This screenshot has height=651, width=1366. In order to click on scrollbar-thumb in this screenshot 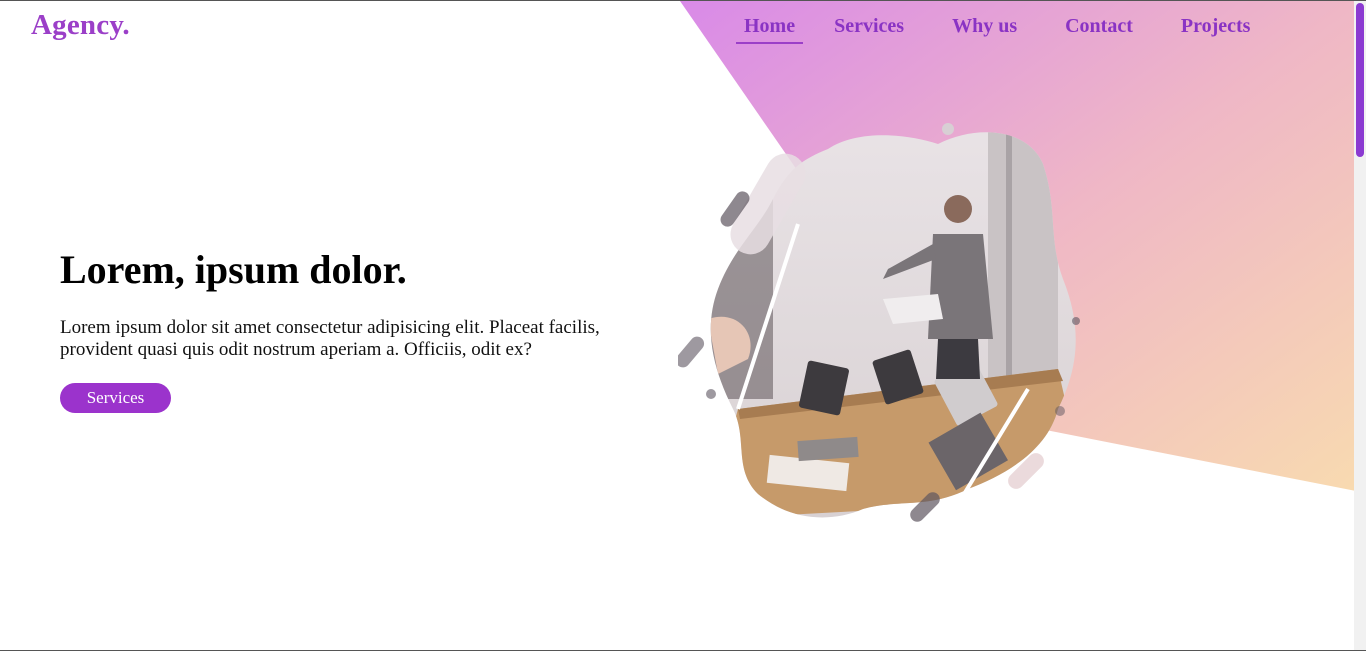, I will do `click(1360, 80)`.